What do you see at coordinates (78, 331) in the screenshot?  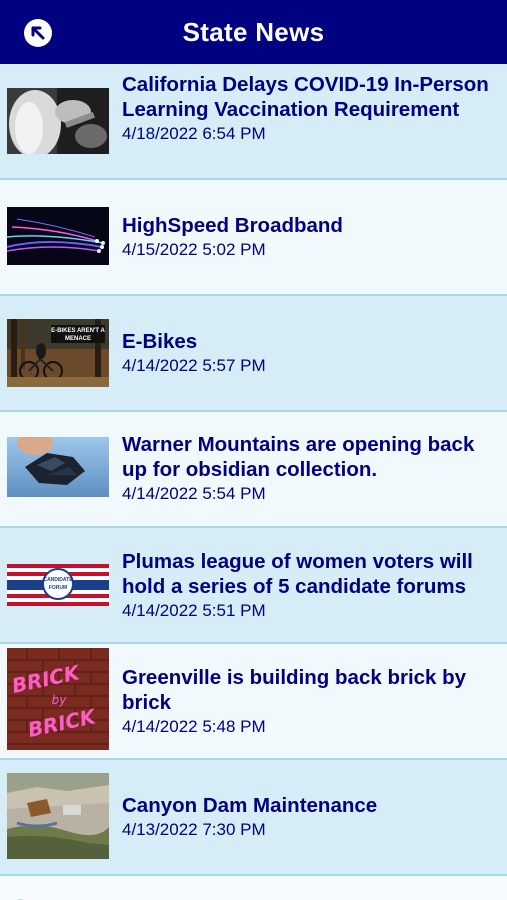 I see `svg-text: E-BIKES AREN'T A` at bounding box center [78, 331].